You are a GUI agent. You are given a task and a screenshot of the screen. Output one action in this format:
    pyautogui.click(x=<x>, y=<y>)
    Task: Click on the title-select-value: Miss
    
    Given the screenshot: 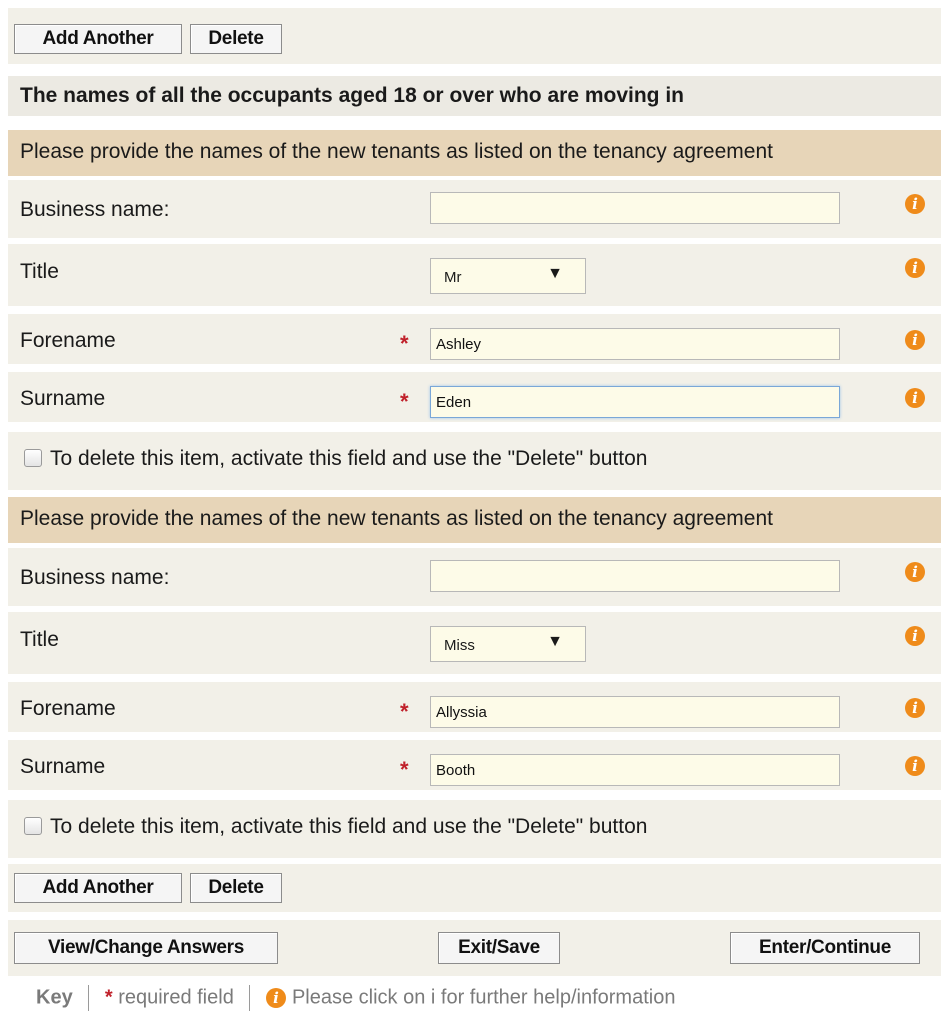 What is the action you would take?
    pyautogui.click(x=459, y=645)
    